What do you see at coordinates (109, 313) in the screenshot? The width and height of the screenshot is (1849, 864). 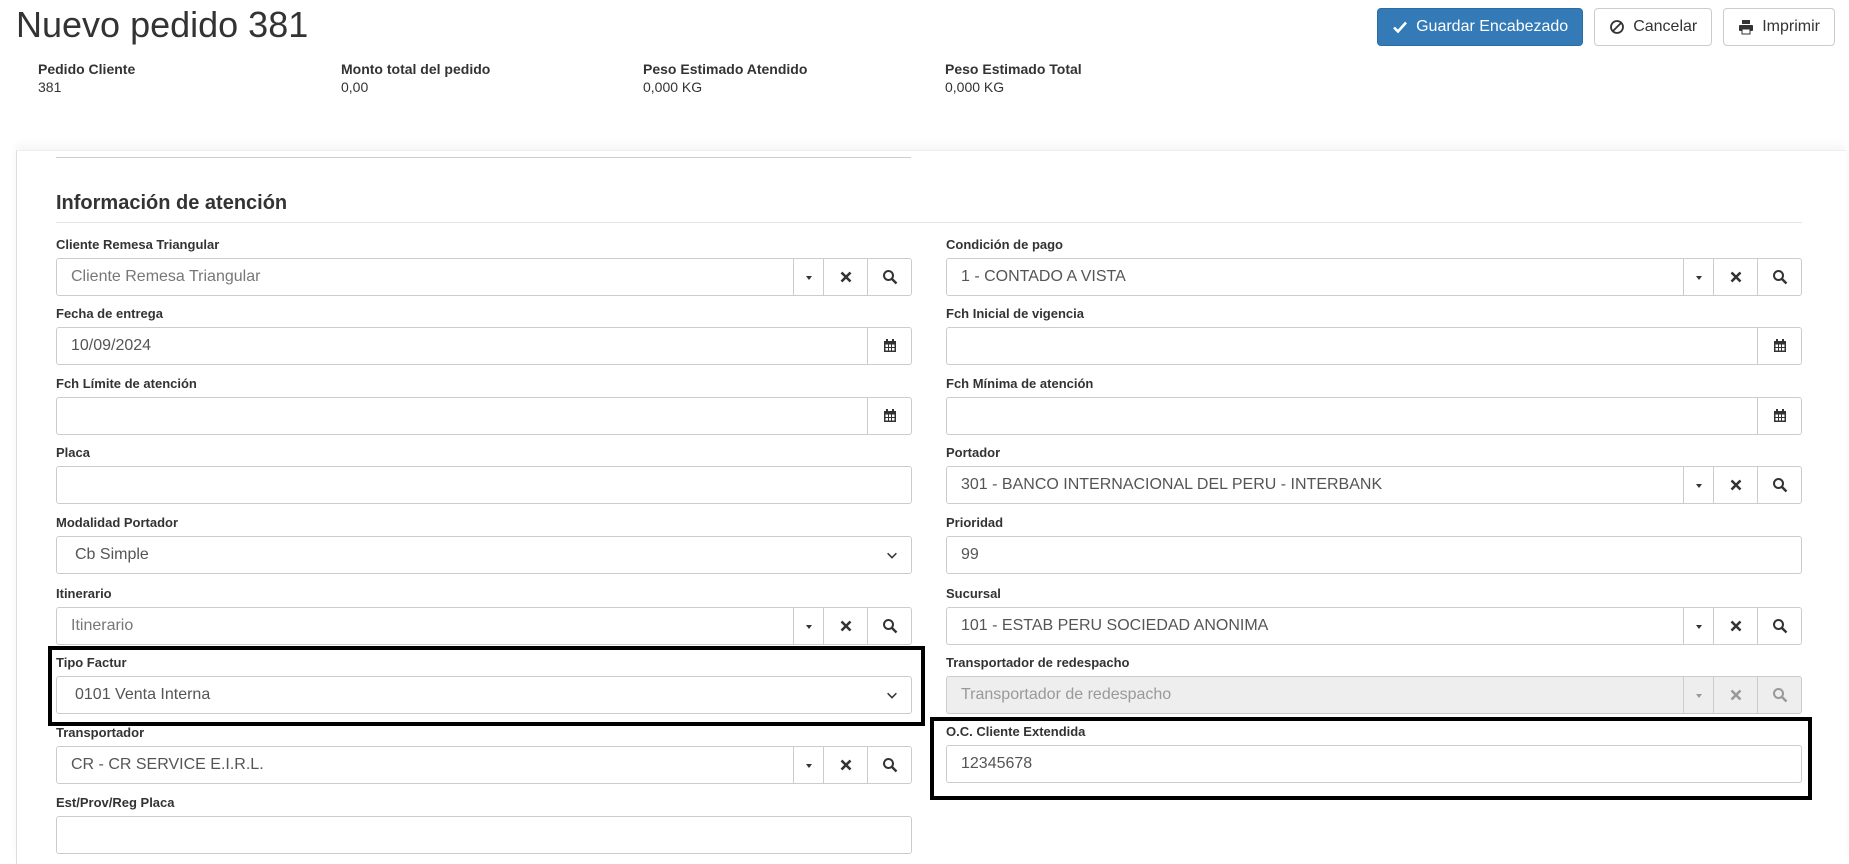 I see `field-label: Fecha de entrega` at bounding box center [109, 313].